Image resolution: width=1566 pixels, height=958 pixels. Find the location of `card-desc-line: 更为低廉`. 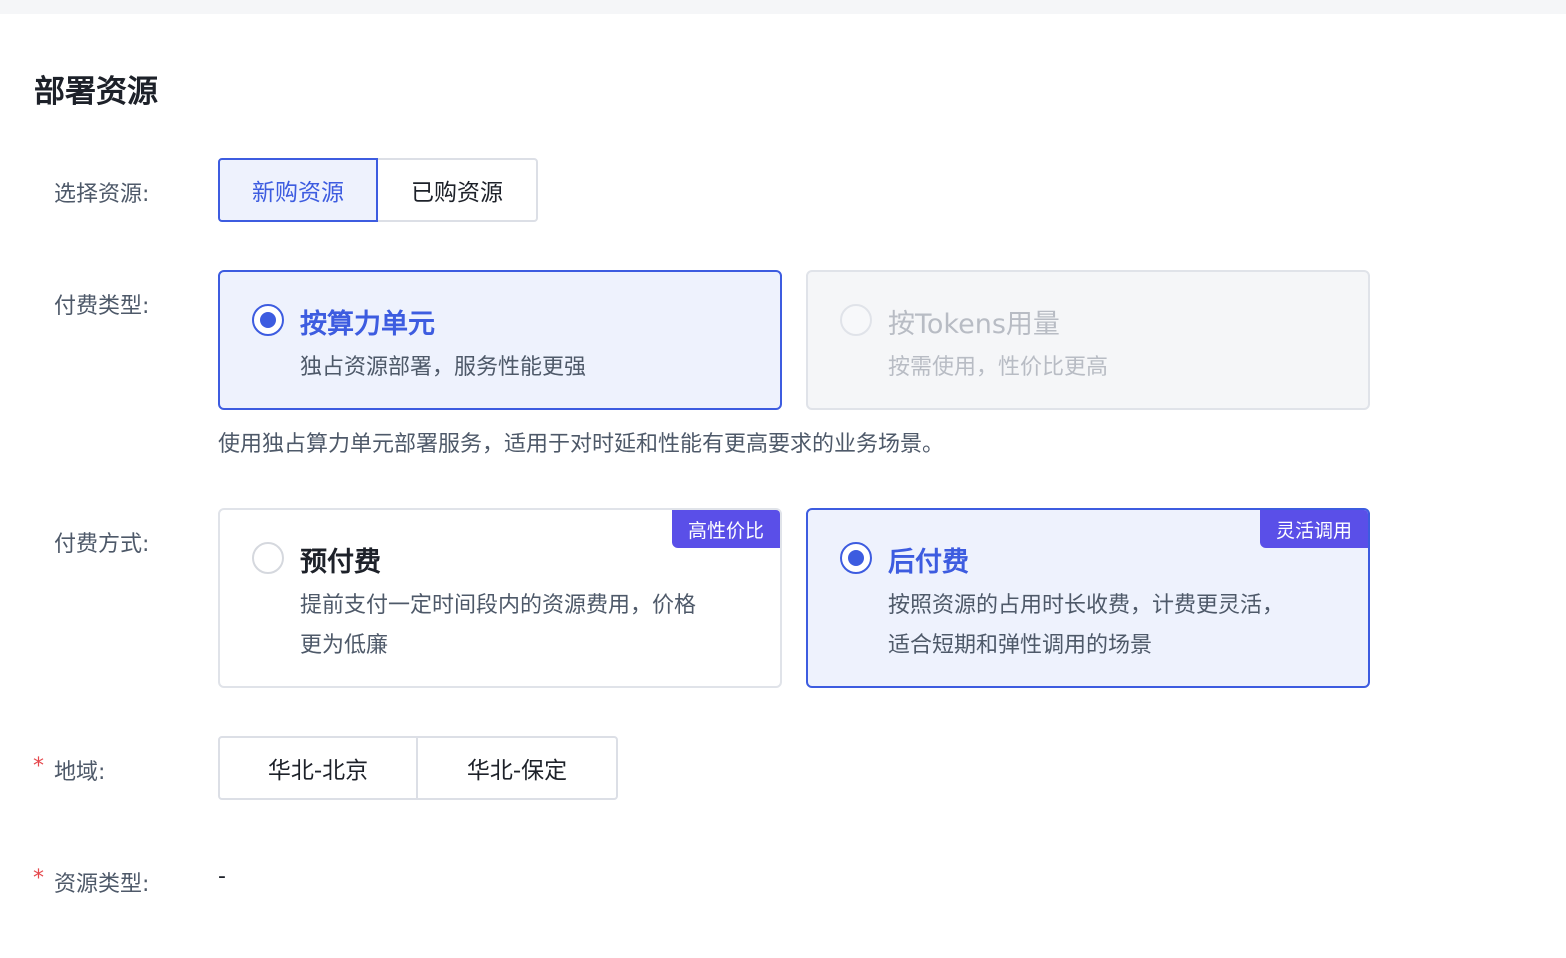

card-desc-line: 更为低廉 is located at coordinates (344, 645).